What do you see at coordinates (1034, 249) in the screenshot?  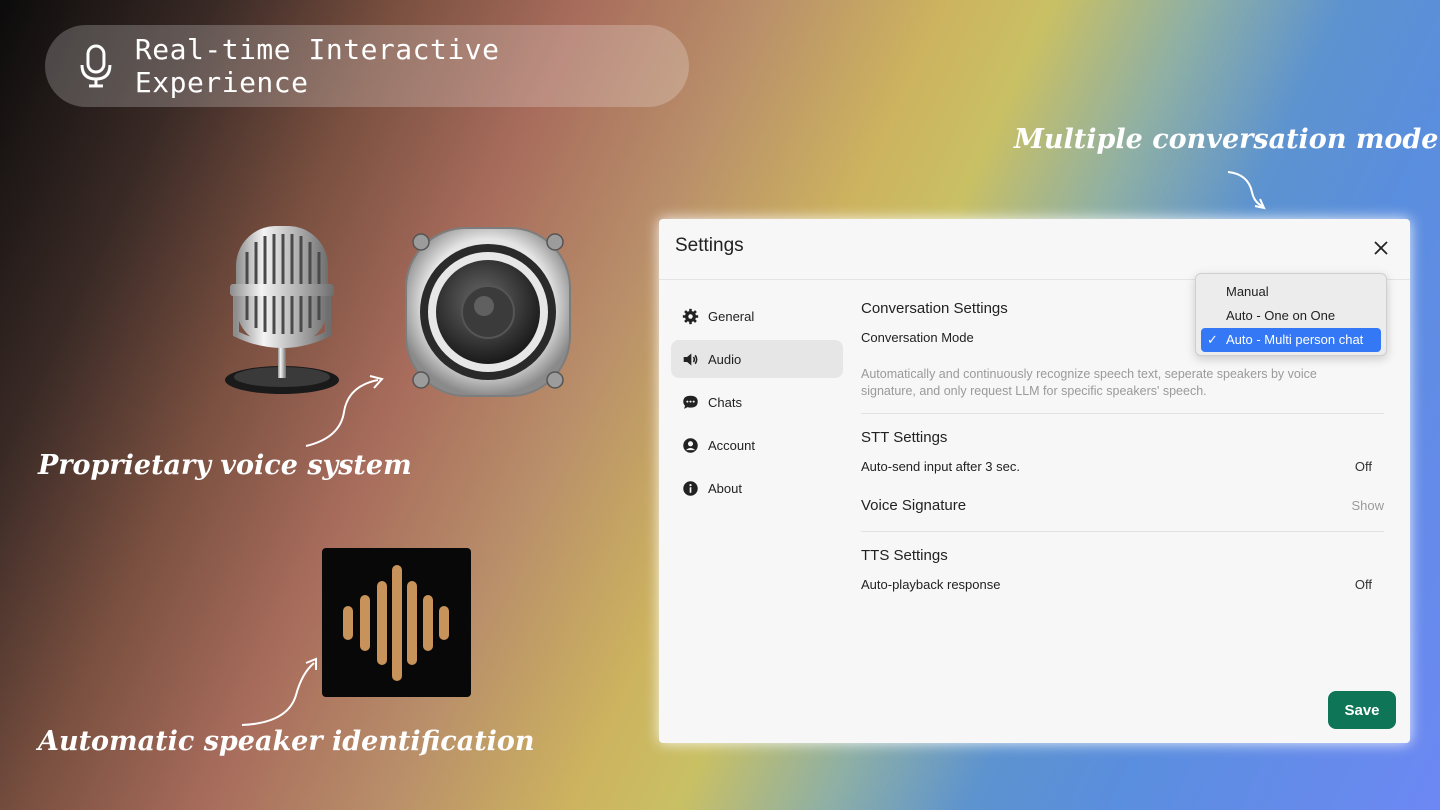 I see `modal-header: Settings` at bounding box center [1034, 249].